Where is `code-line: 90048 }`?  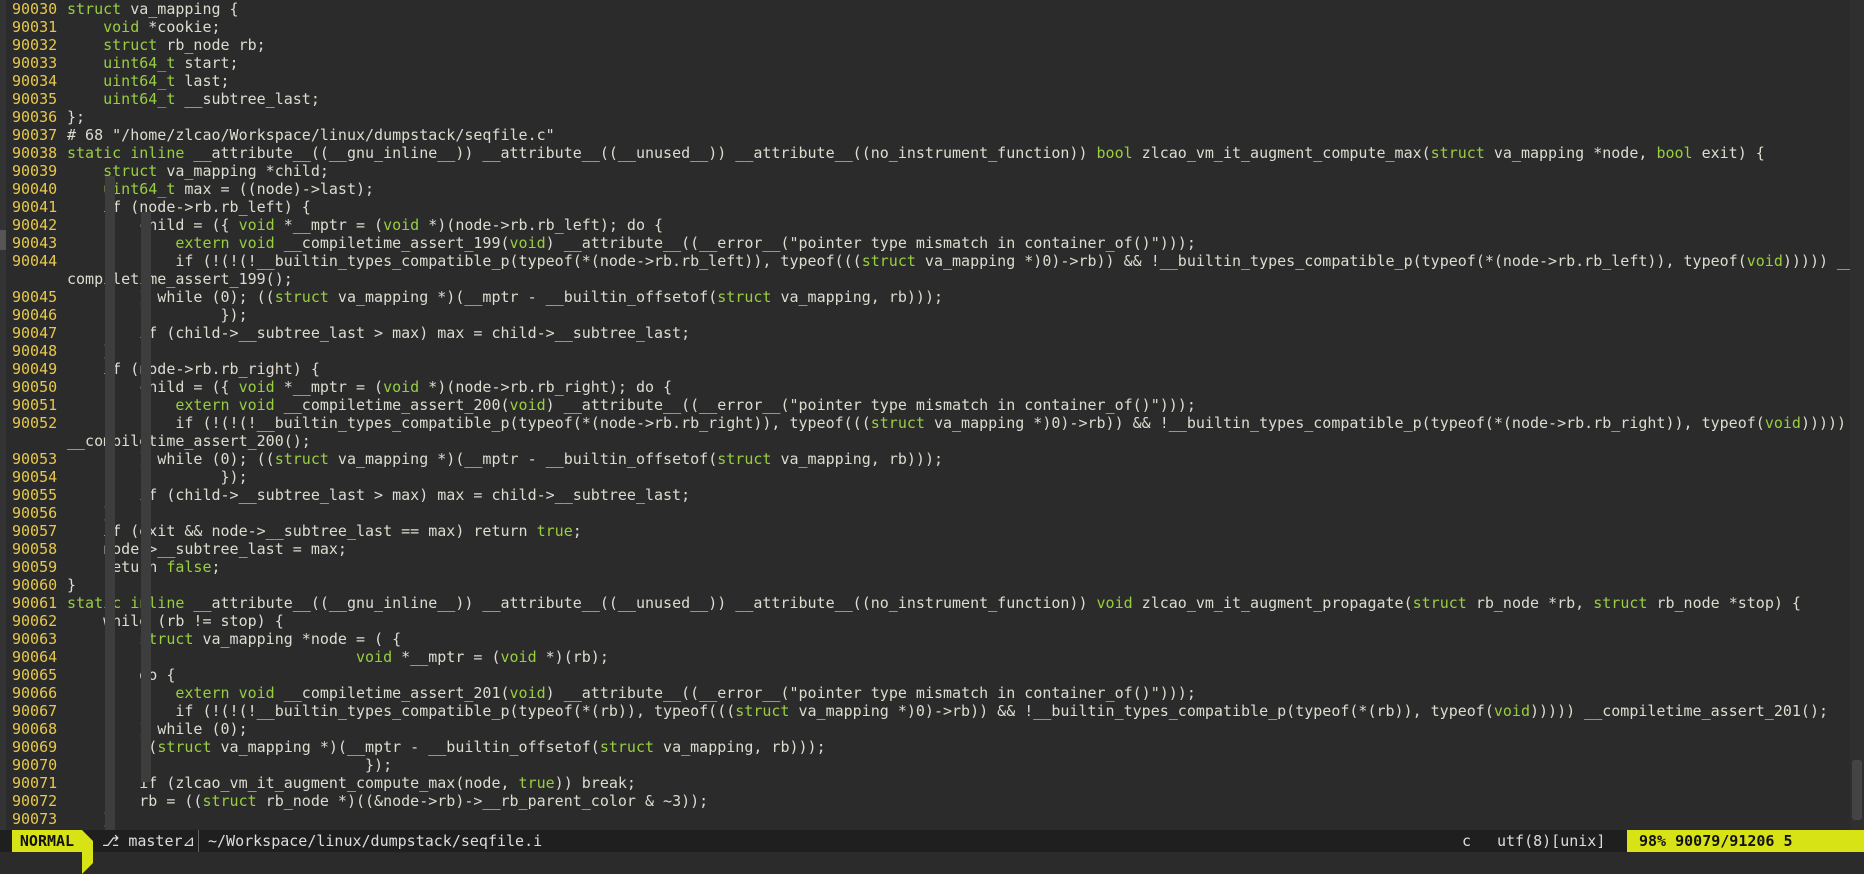 code-line: 90048 } is located at coordinates (932, 351).